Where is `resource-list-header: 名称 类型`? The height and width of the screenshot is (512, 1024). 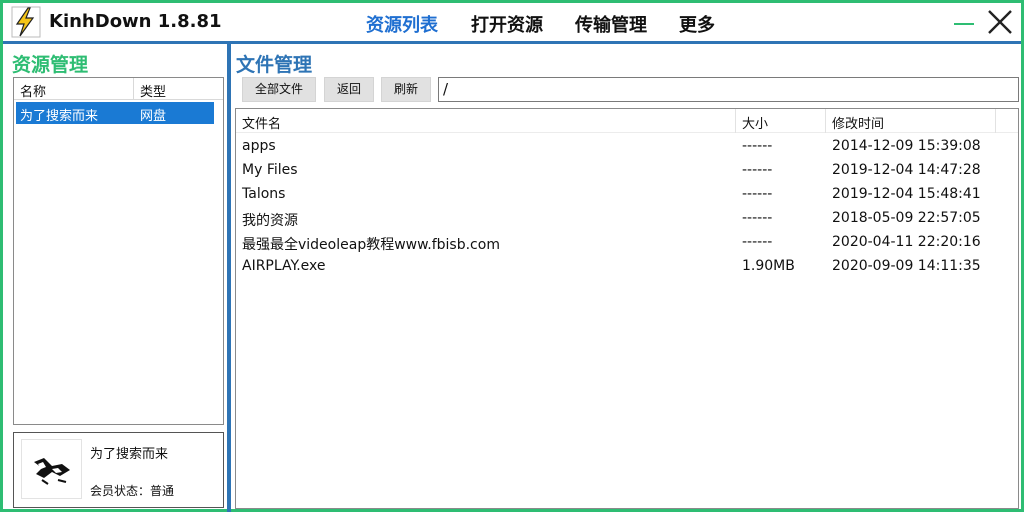
resource-list-header: 名称 类型 is located at coordinates (118, 89).